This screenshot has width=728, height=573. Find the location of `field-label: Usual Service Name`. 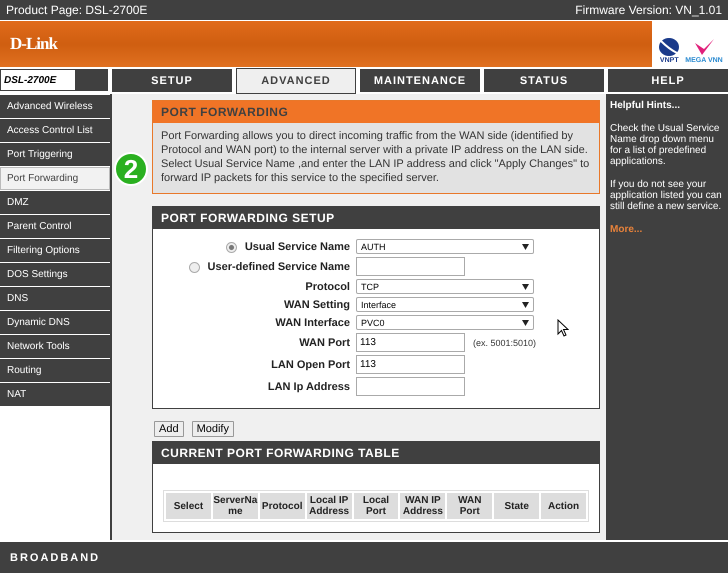

field-label: Usual Service Name is located at coordinates (297, 246).